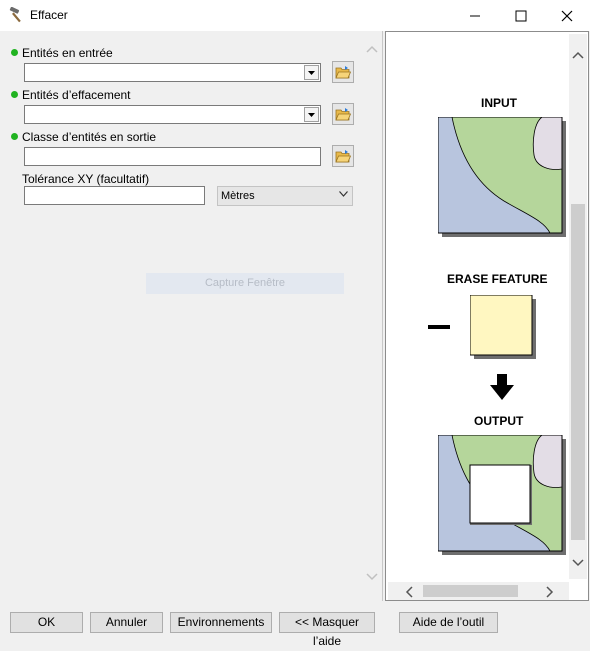 Image resolution: width=590 pixels, height=651 pixels. Describe the element at coordinates (502, 495) in the screenshot. I see `output-illustration` at that location.